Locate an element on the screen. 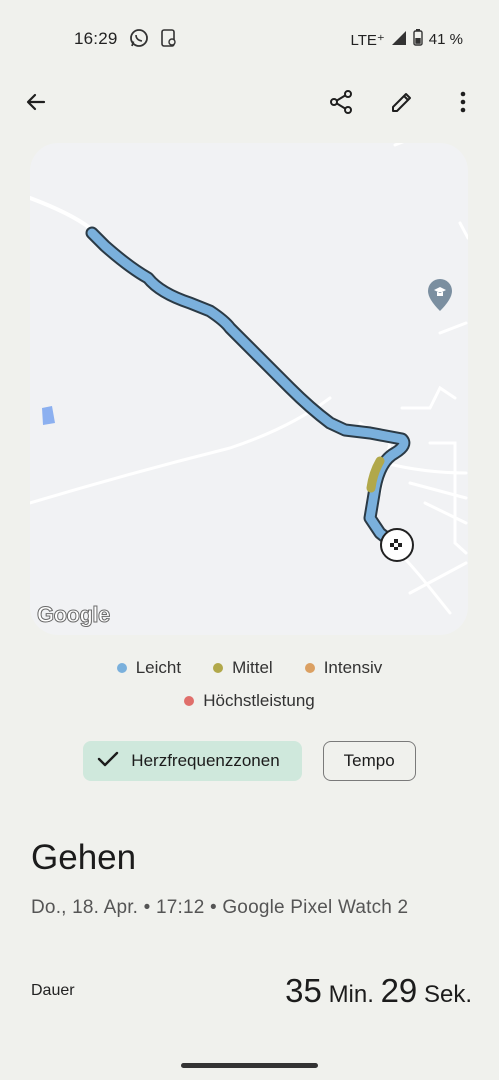  legend-label-mittel: Mittel is located at coordinates (252, 667).